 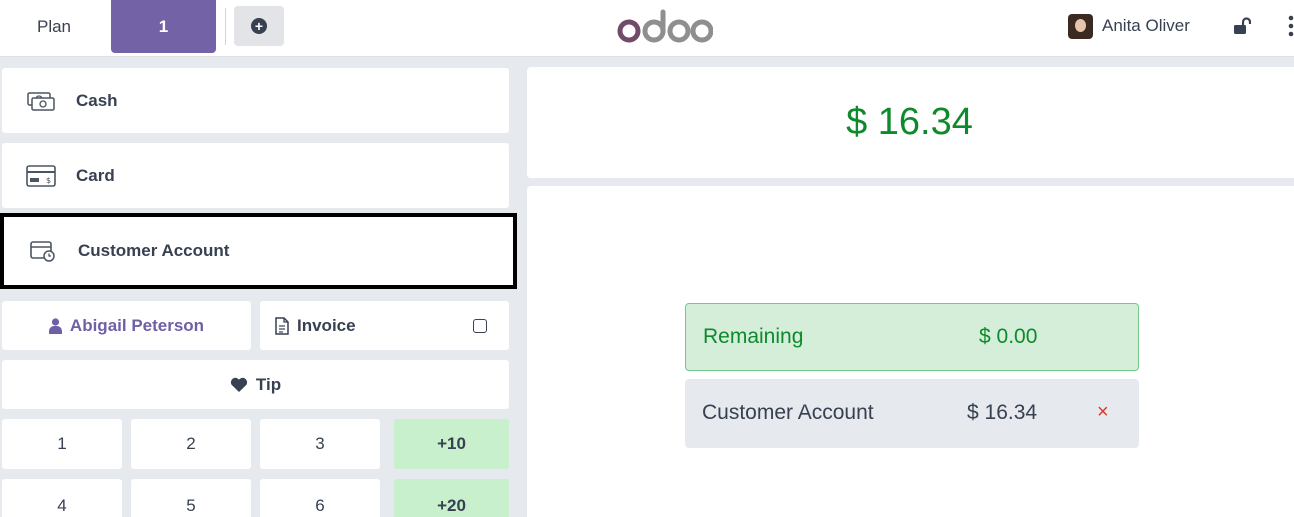 I want to click on document-icon, so click(x=282, y=325).